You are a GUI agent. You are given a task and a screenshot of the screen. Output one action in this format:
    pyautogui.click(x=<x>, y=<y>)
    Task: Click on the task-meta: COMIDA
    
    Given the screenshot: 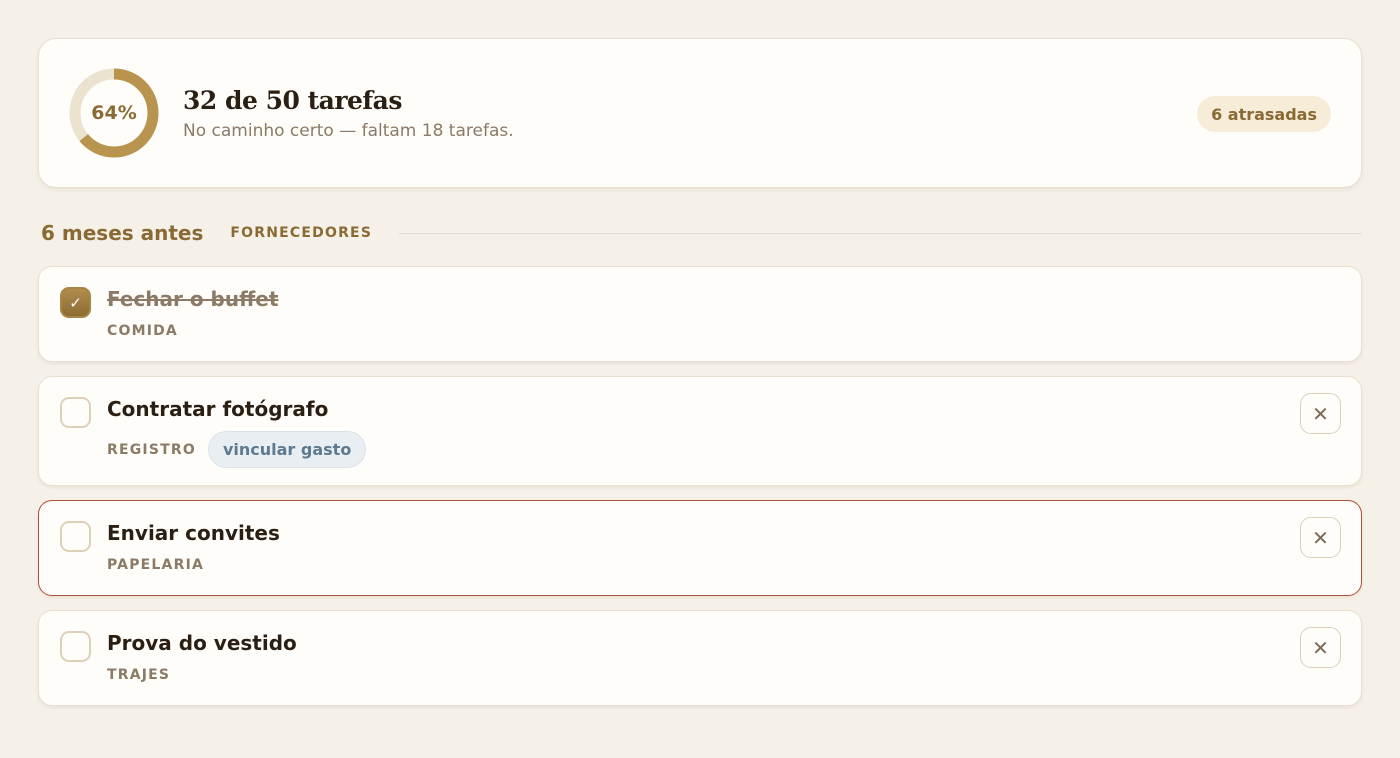 What is the action you would take?
    pyautogui.click(x=142, y=331)
    